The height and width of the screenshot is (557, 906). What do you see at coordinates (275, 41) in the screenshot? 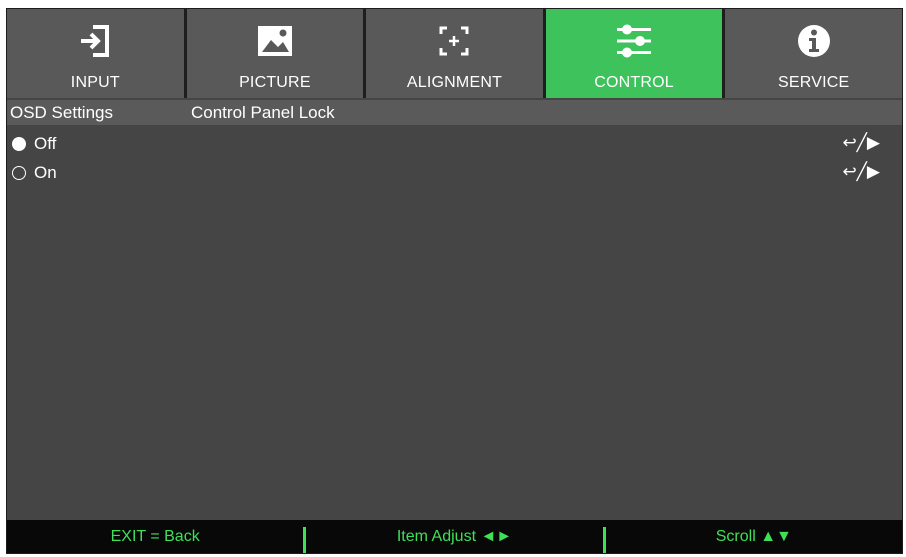
I see `picture-icon` at bounding box center [275, 41].